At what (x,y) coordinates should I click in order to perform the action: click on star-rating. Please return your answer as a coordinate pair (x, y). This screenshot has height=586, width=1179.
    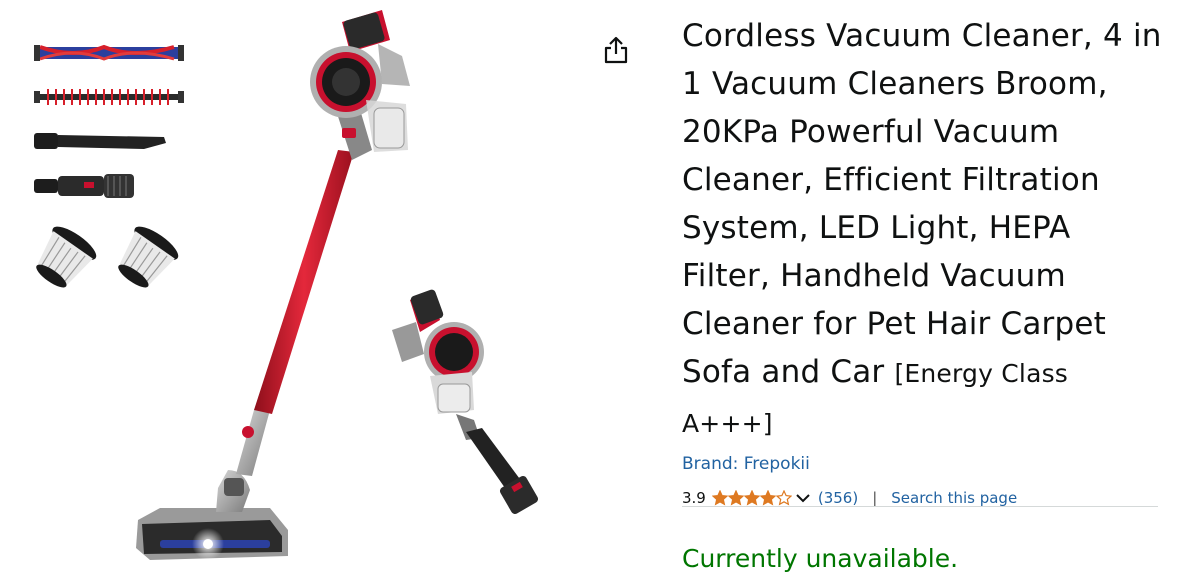
    Looking at the image, I should click on (751, 498).